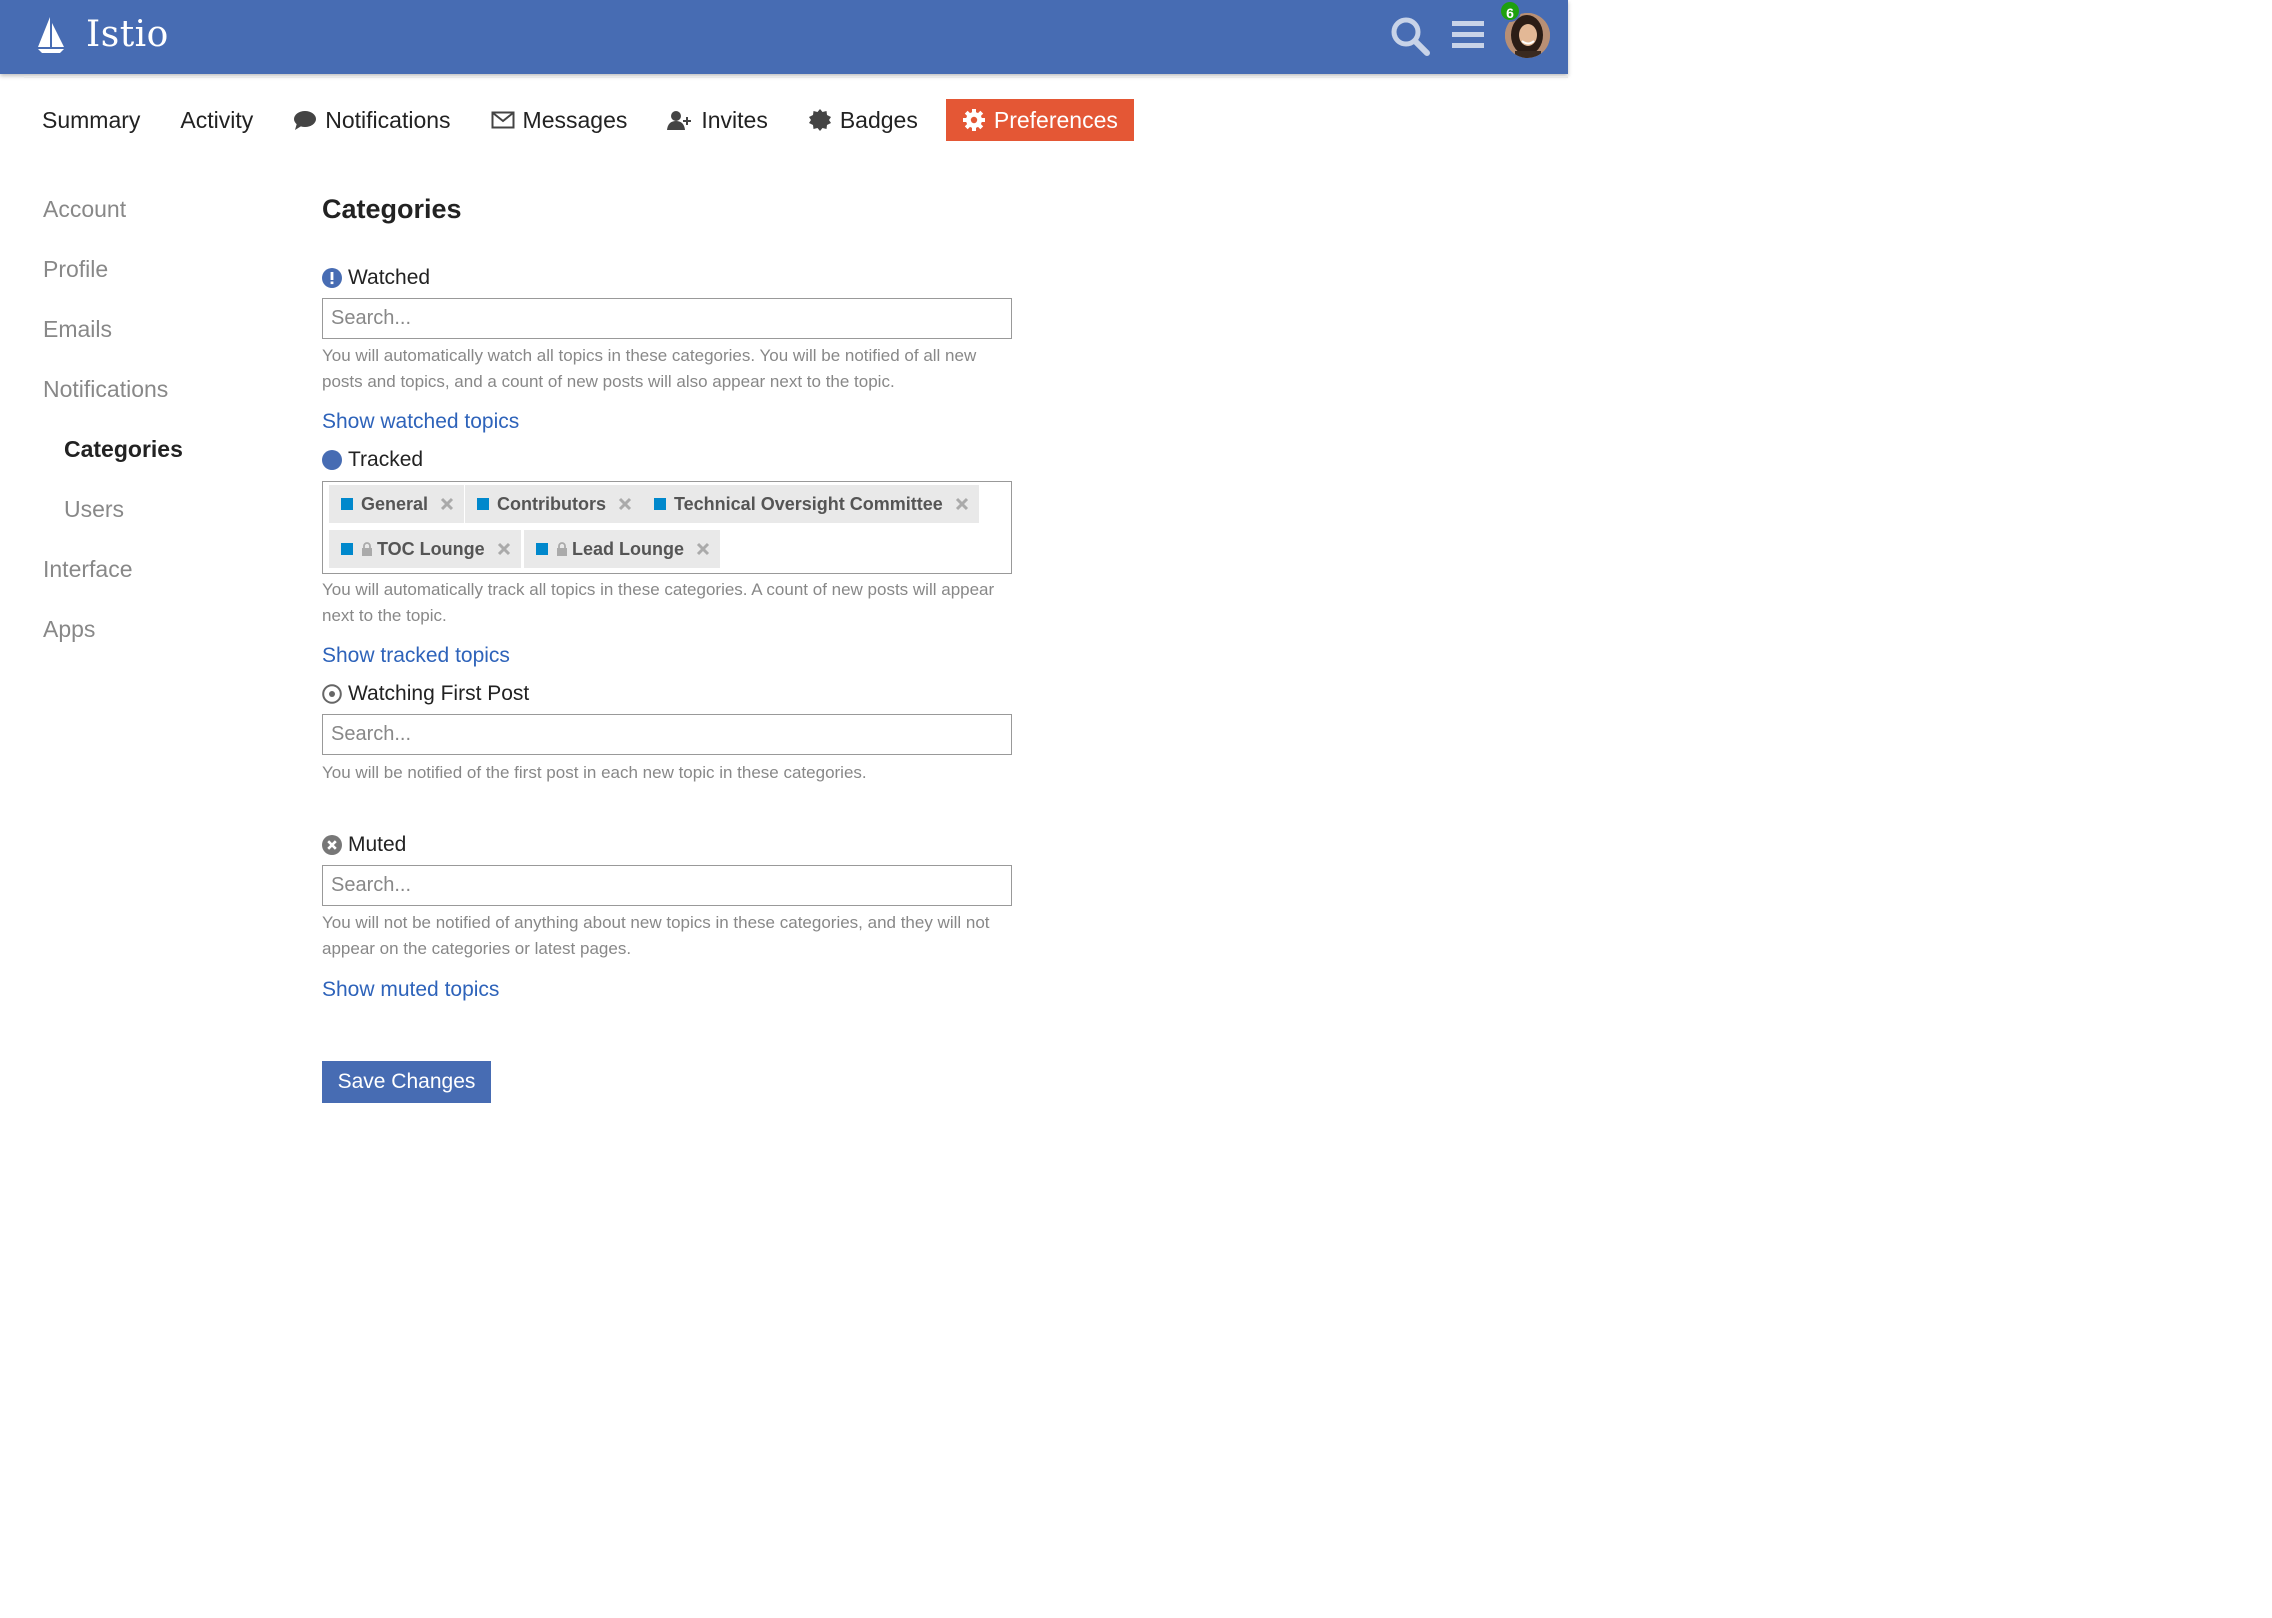  I want to click on sidebar-item-profile: Profile, so click(158, 280).